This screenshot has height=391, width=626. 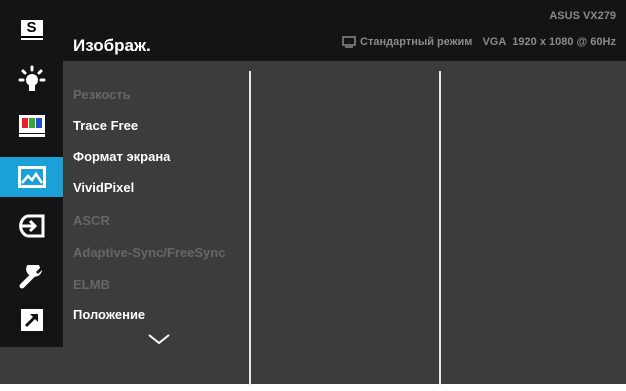 I want to click on menu-item-elmb: ELMB, so click(x=91, y=284).